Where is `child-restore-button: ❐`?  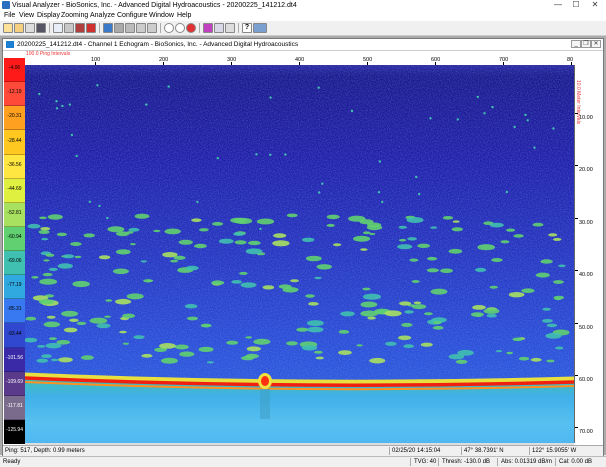 child-restore-button: ❐ is located at coordinates (586, 44).